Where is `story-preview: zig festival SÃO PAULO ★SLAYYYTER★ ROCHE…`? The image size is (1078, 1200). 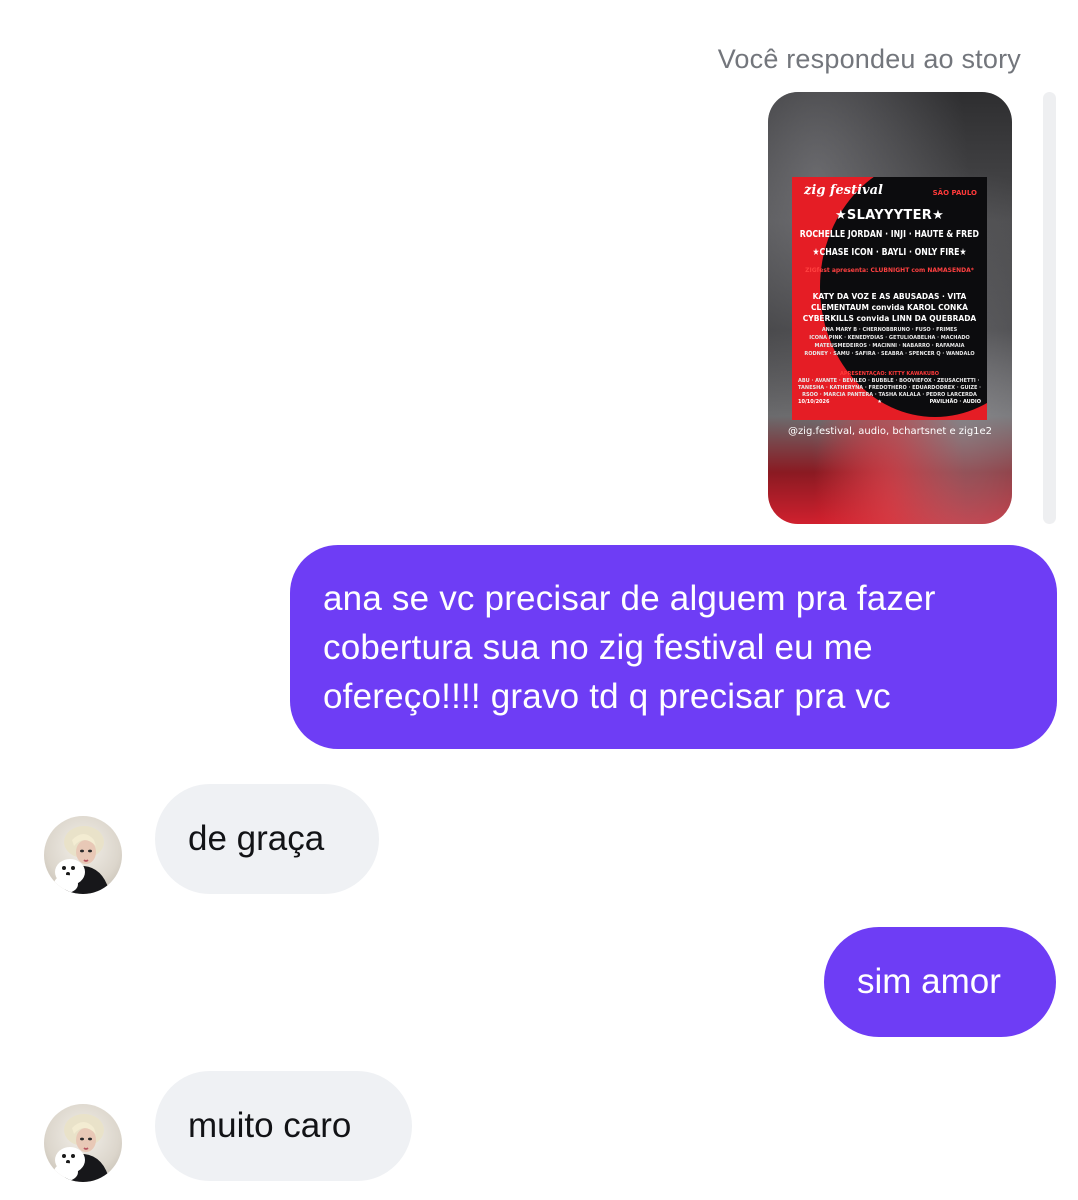 story-preview: zig festival SÃO PAULO ★SLAYYYTER★ ROCHE… is located at coordinates (890, 308).